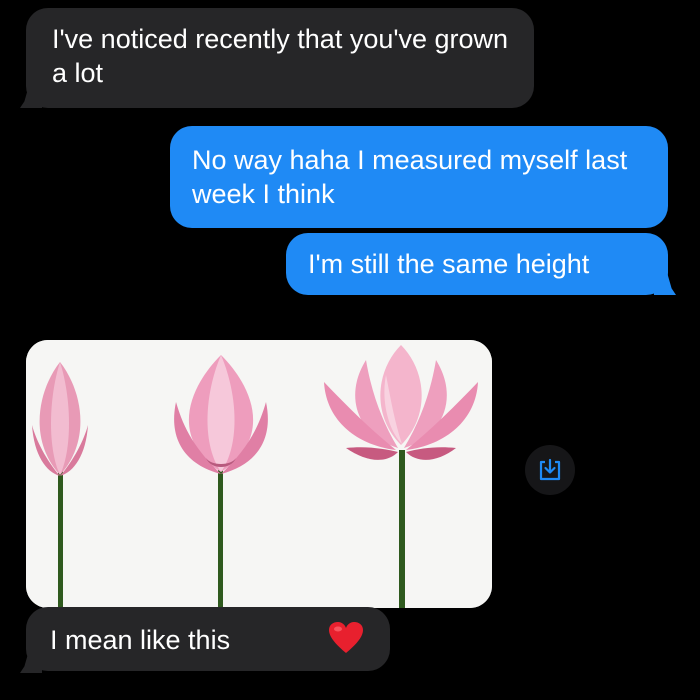 Image resolution: width=700 pixels, height=700 pixels. I want to click on incoming-message-bubble: I mean like this, so click(208, 639).